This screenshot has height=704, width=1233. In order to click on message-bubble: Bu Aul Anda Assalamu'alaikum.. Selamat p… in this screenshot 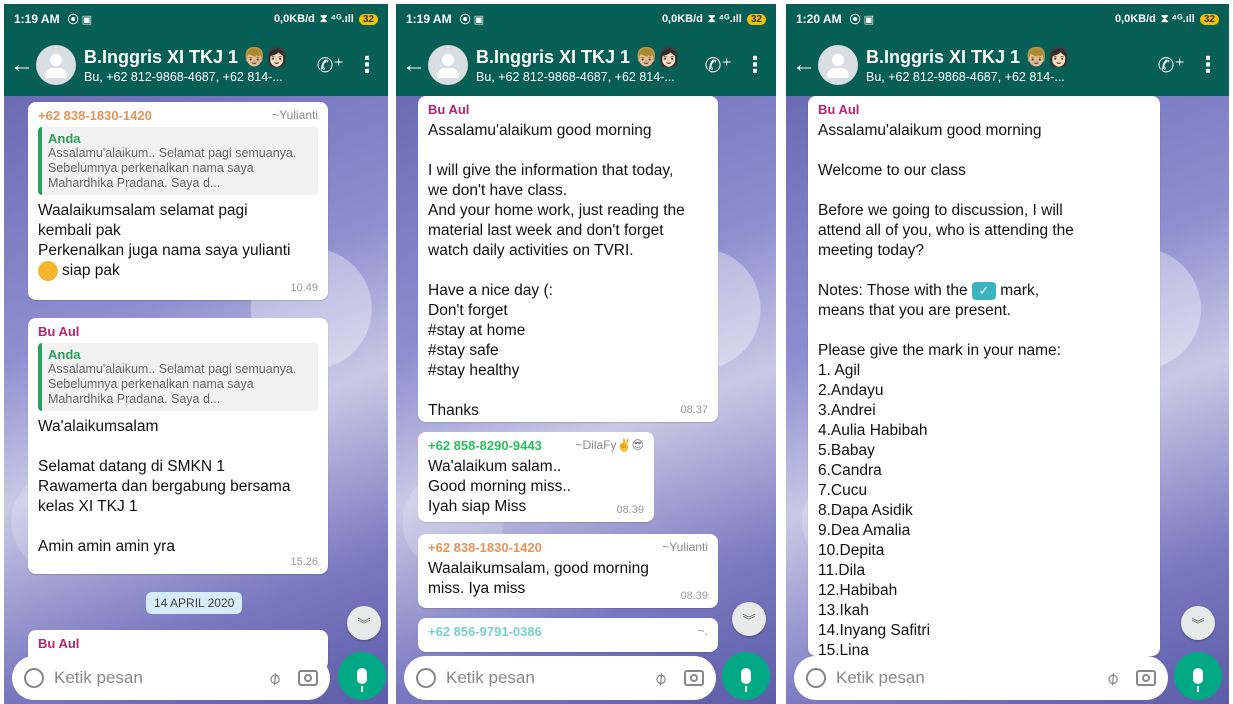, I will do `click(178, 446)`.